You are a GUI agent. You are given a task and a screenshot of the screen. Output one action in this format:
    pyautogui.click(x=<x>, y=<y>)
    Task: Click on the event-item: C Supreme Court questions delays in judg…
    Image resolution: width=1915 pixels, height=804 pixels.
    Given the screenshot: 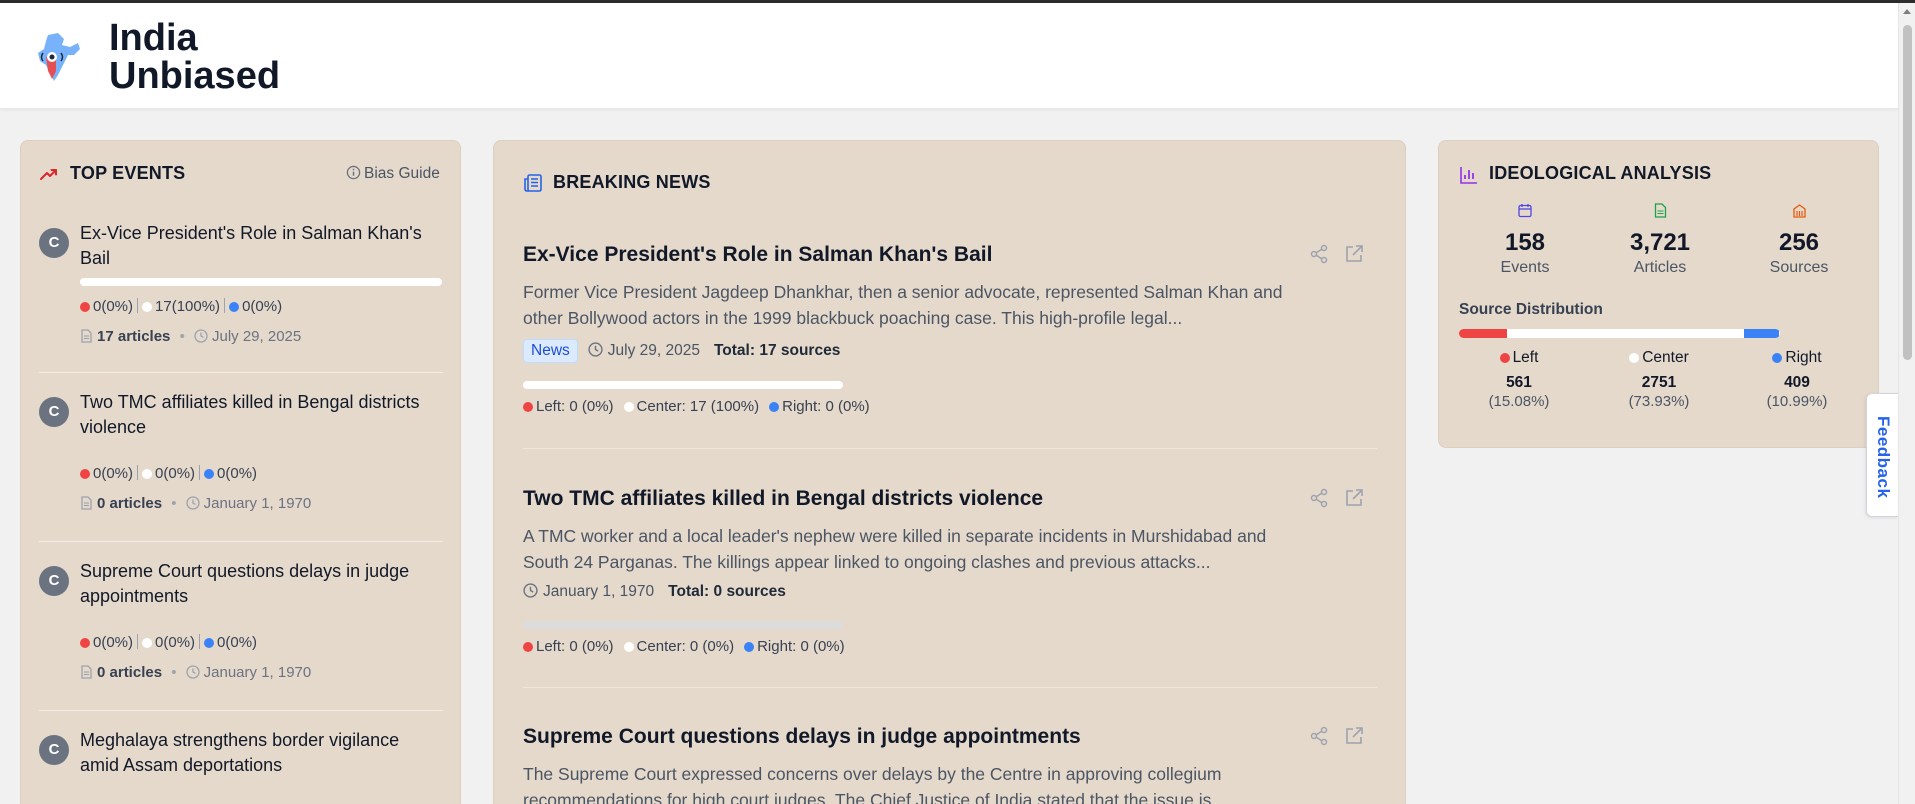 What is the action you would take?
    pyautogui.click(x=241, y=620)
    